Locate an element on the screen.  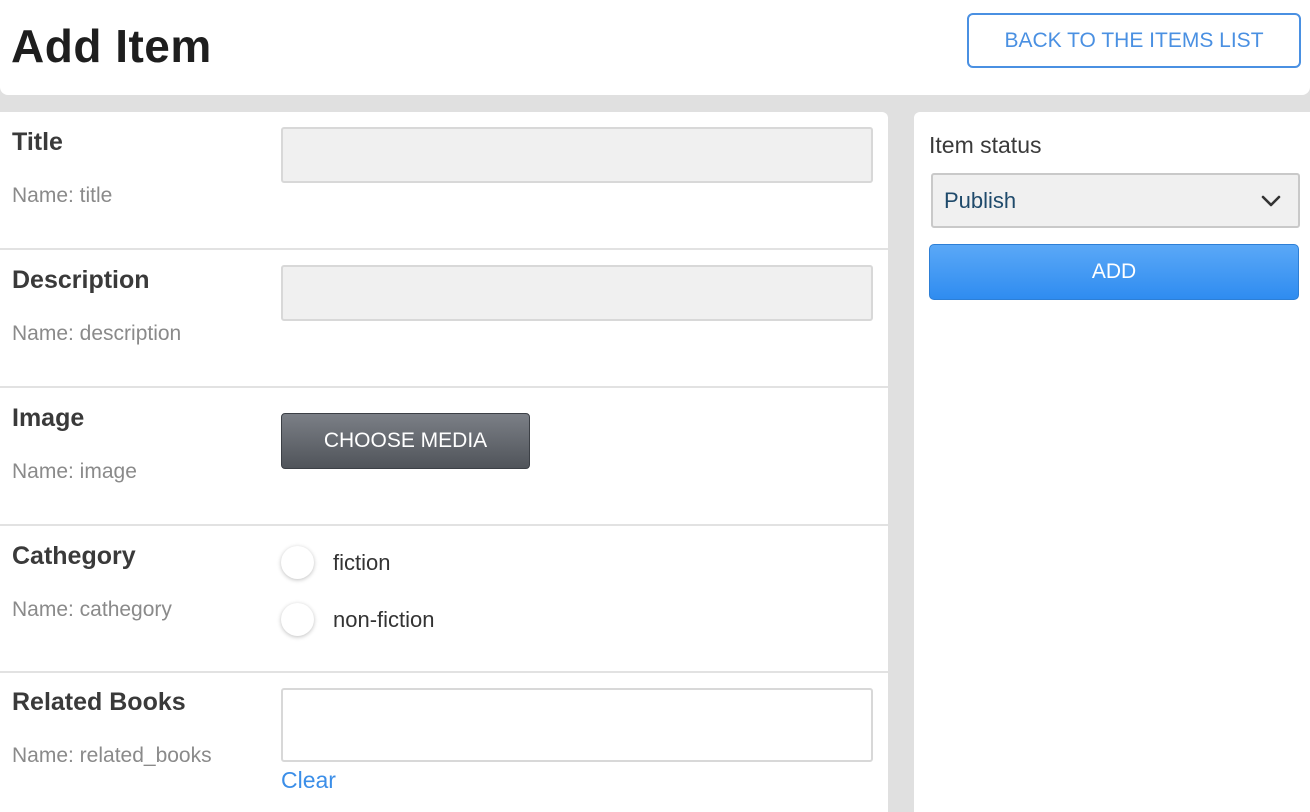
field-name-related-books: Name: related_books is located at coordinates (112, 755).